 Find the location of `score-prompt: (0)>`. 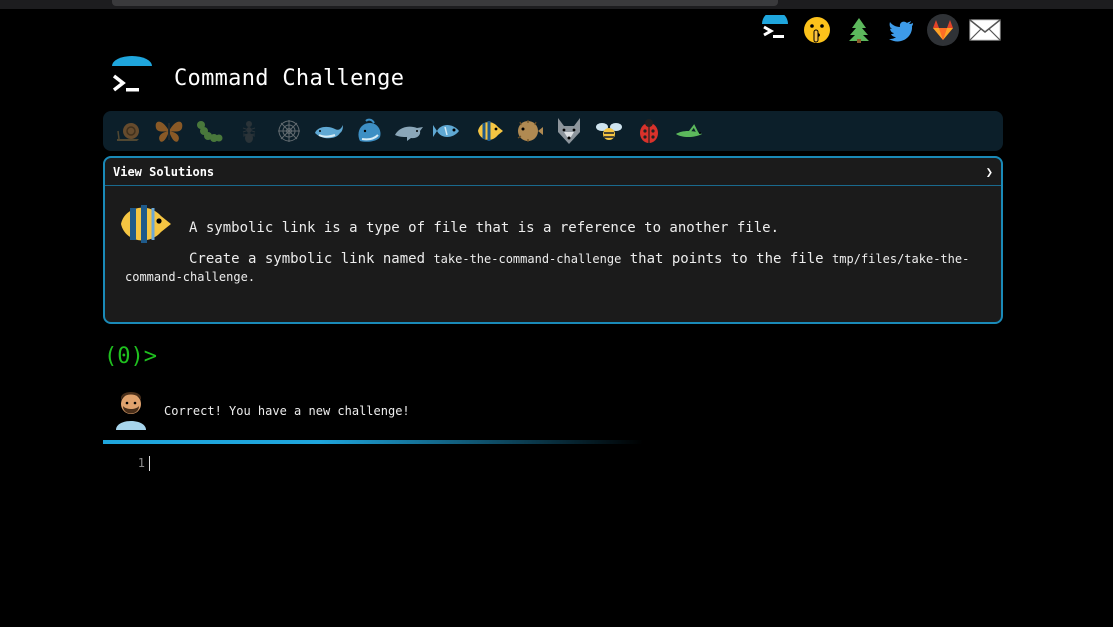

score-prompt: (0)> is located at coordinates (130, 356).